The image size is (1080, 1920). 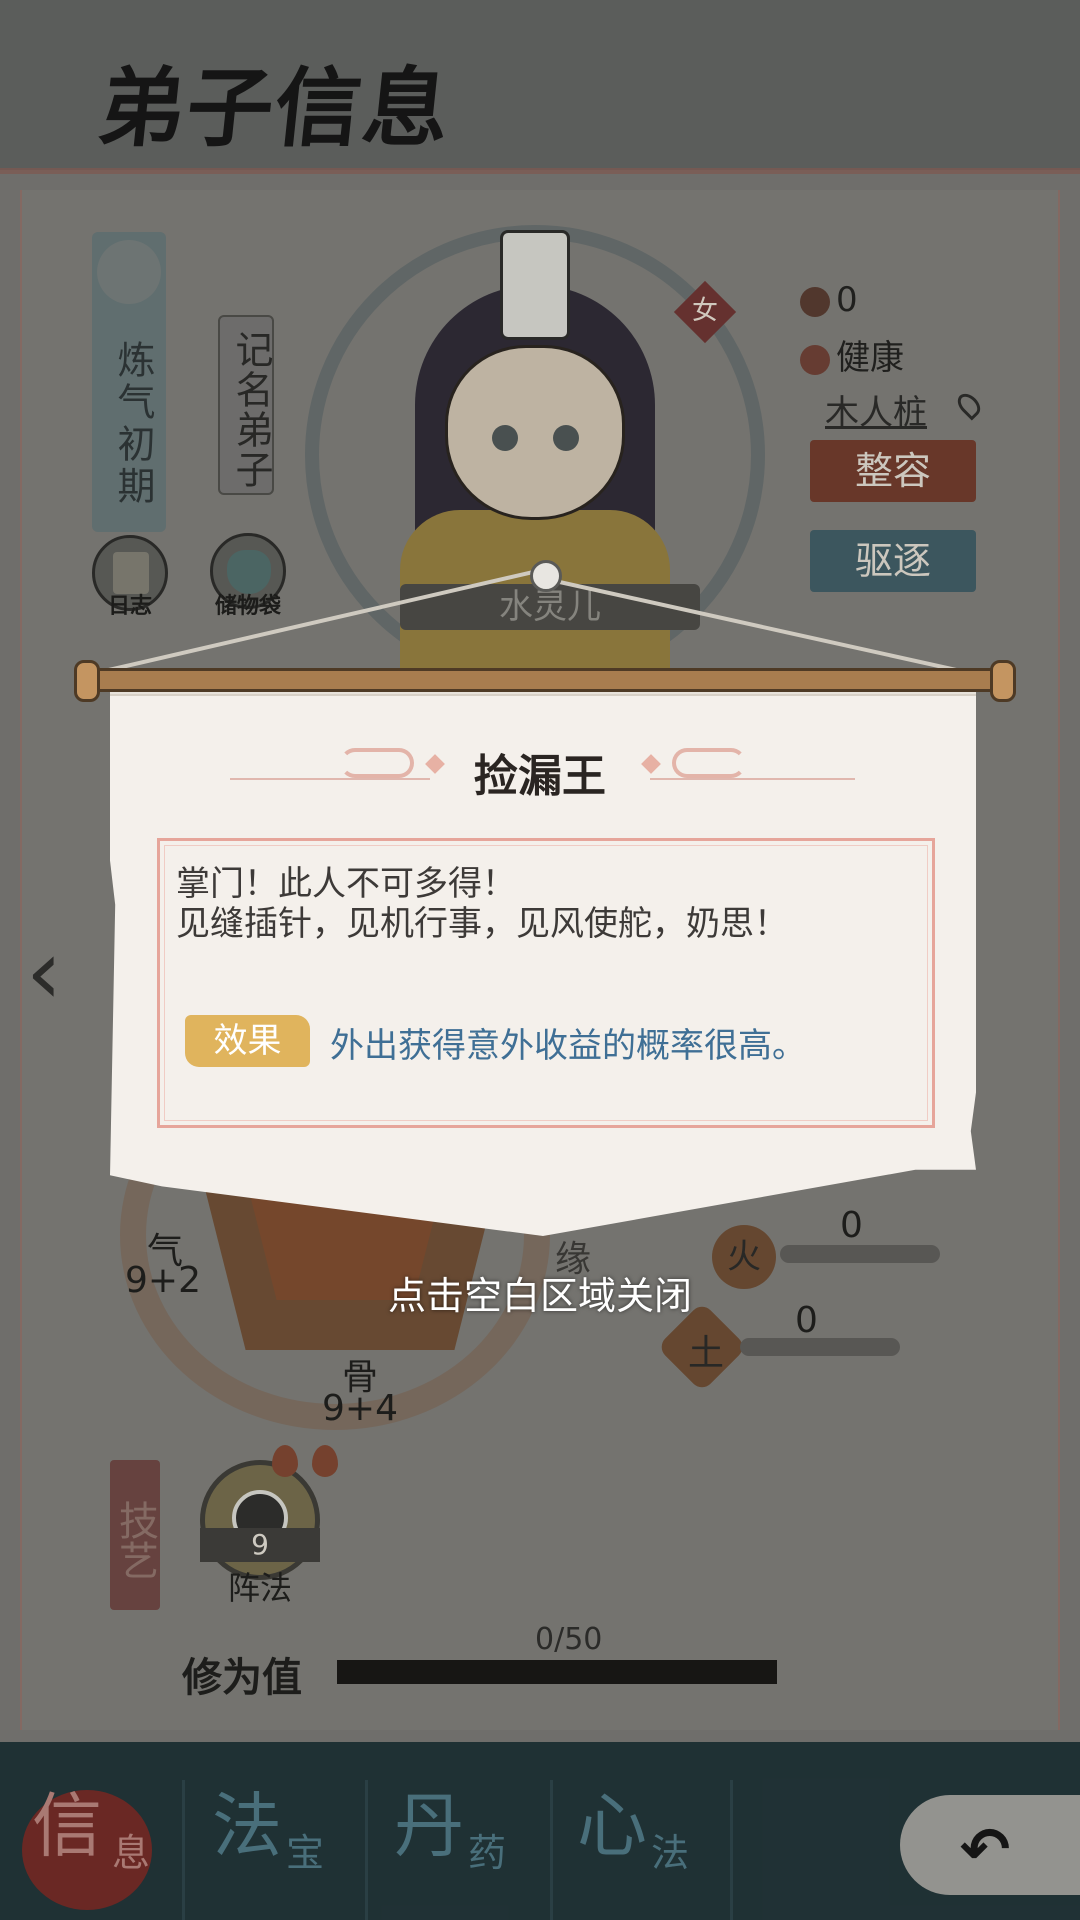 What do you see at coordinates (539, 1296) in the screenshot?
I see `close-hint: 点击空白区域关闭` at bounding box center [539, 1296].